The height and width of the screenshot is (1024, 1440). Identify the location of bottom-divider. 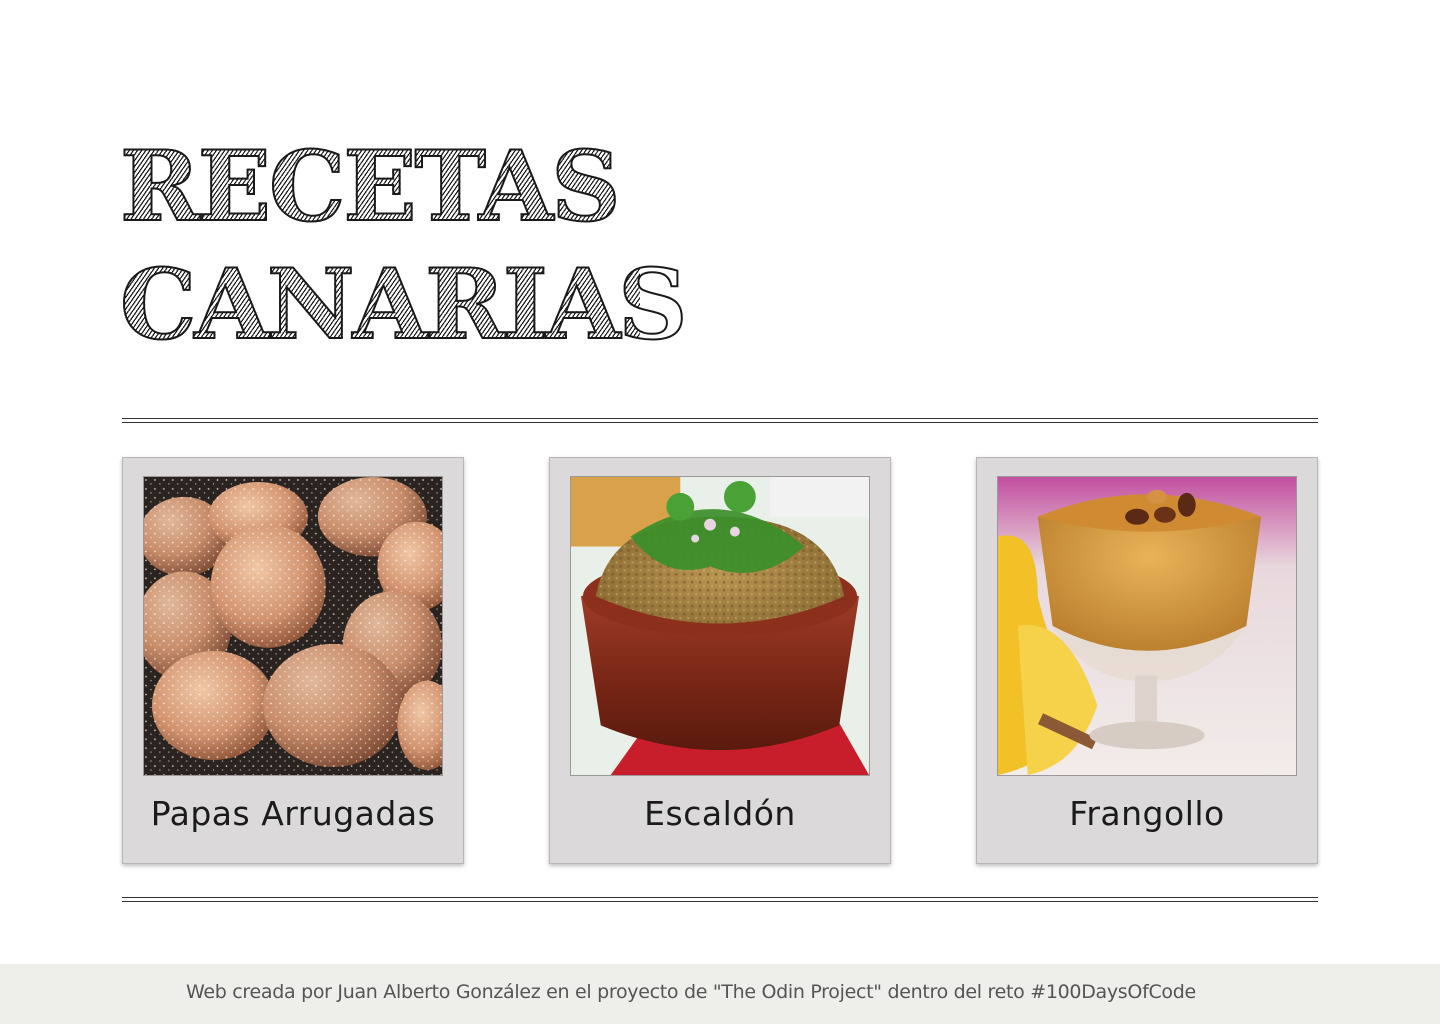
(720, 899).